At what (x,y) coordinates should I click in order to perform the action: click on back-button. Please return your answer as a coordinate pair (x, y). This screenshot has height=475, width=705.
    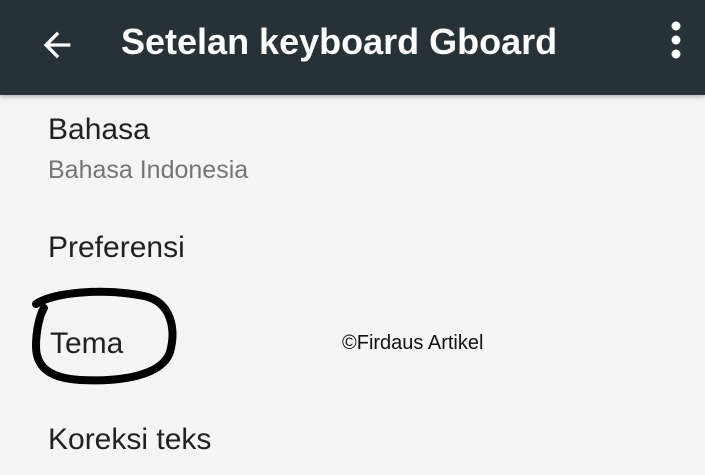
    Looking at the image, I should click on (57, 45).